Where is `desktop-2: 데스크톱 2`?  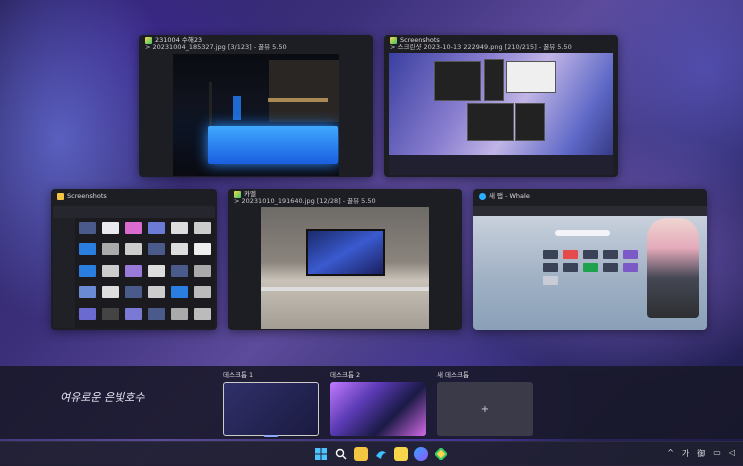 desktop-2: 데스크톱 2 is located at coordinates (378, 403).